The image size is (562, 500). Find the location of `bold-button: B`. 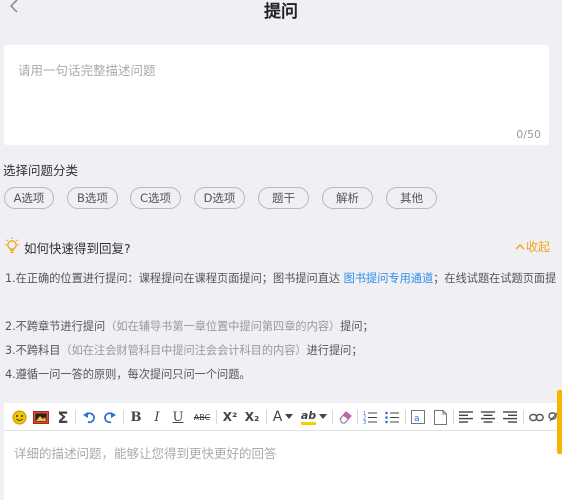

bold-button: B is located at coordinates (136, 417).